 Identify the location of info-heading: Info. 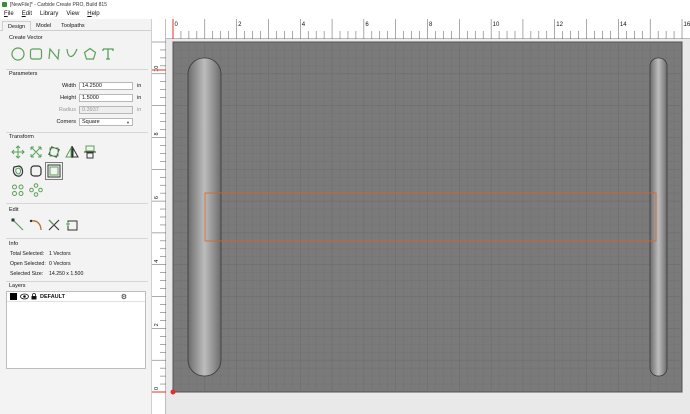
(14, 244).